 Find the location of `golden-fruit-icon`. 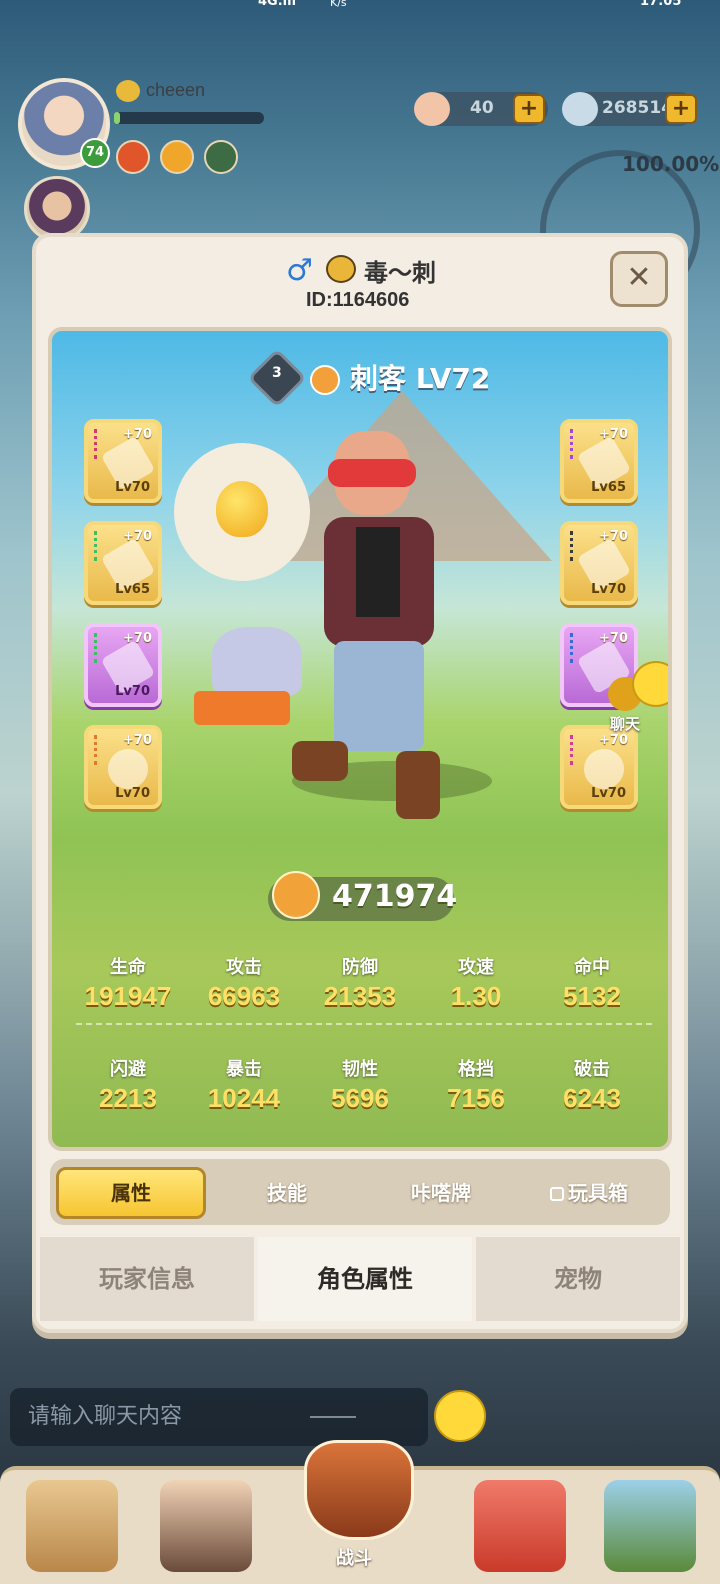

golden-fruit-icon is located at coordinates (242, 509).